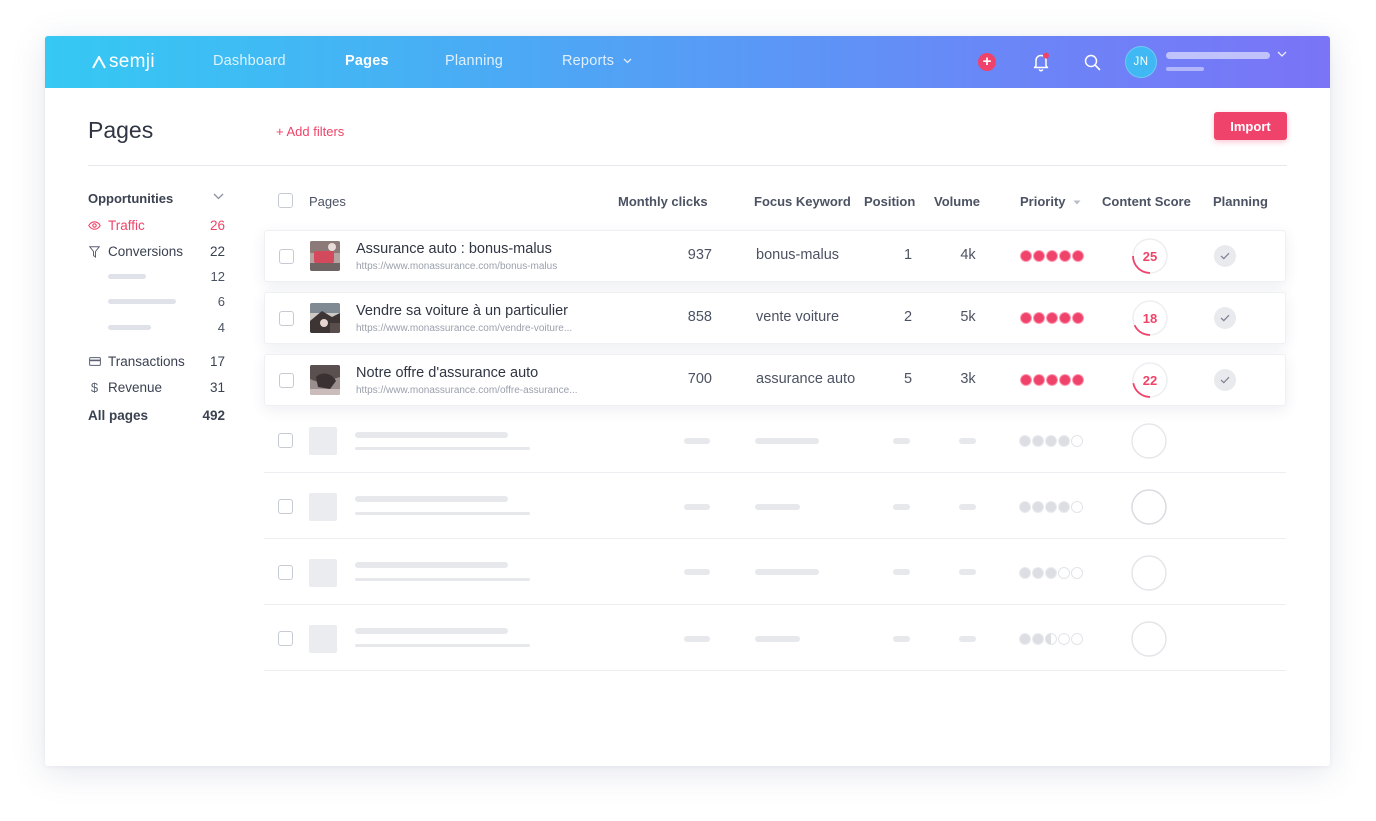 Image resolution: width=1376 pixels, height=821 pixels. Describe the element at coordinates (367, 61) in the screenshot. I see `nav-pages: Pages` at that location.